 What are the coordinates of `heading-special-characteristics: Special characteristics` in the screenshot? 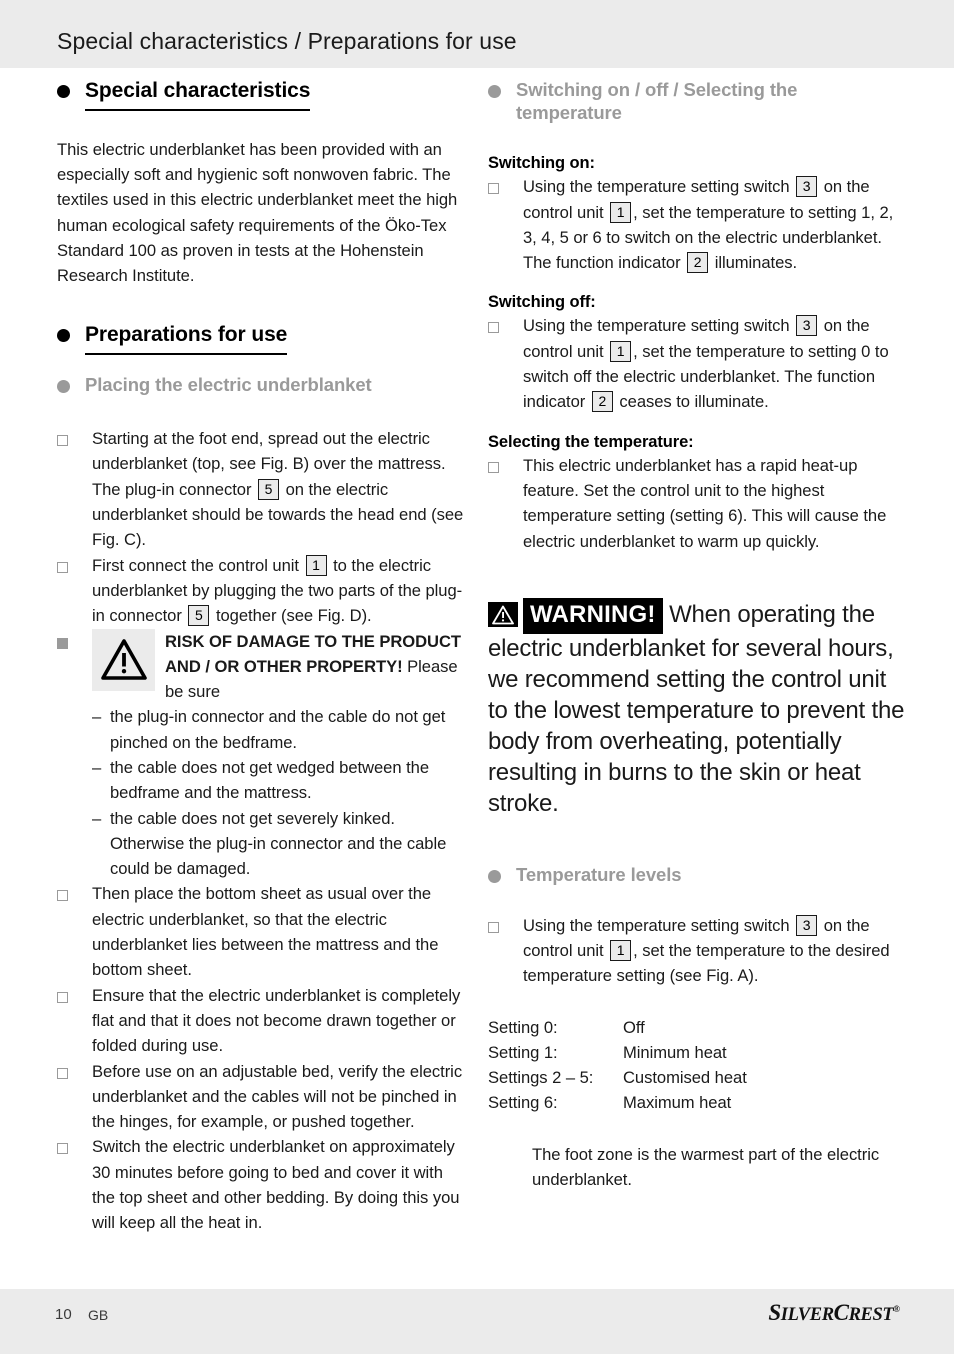 It's located at (261, 94).